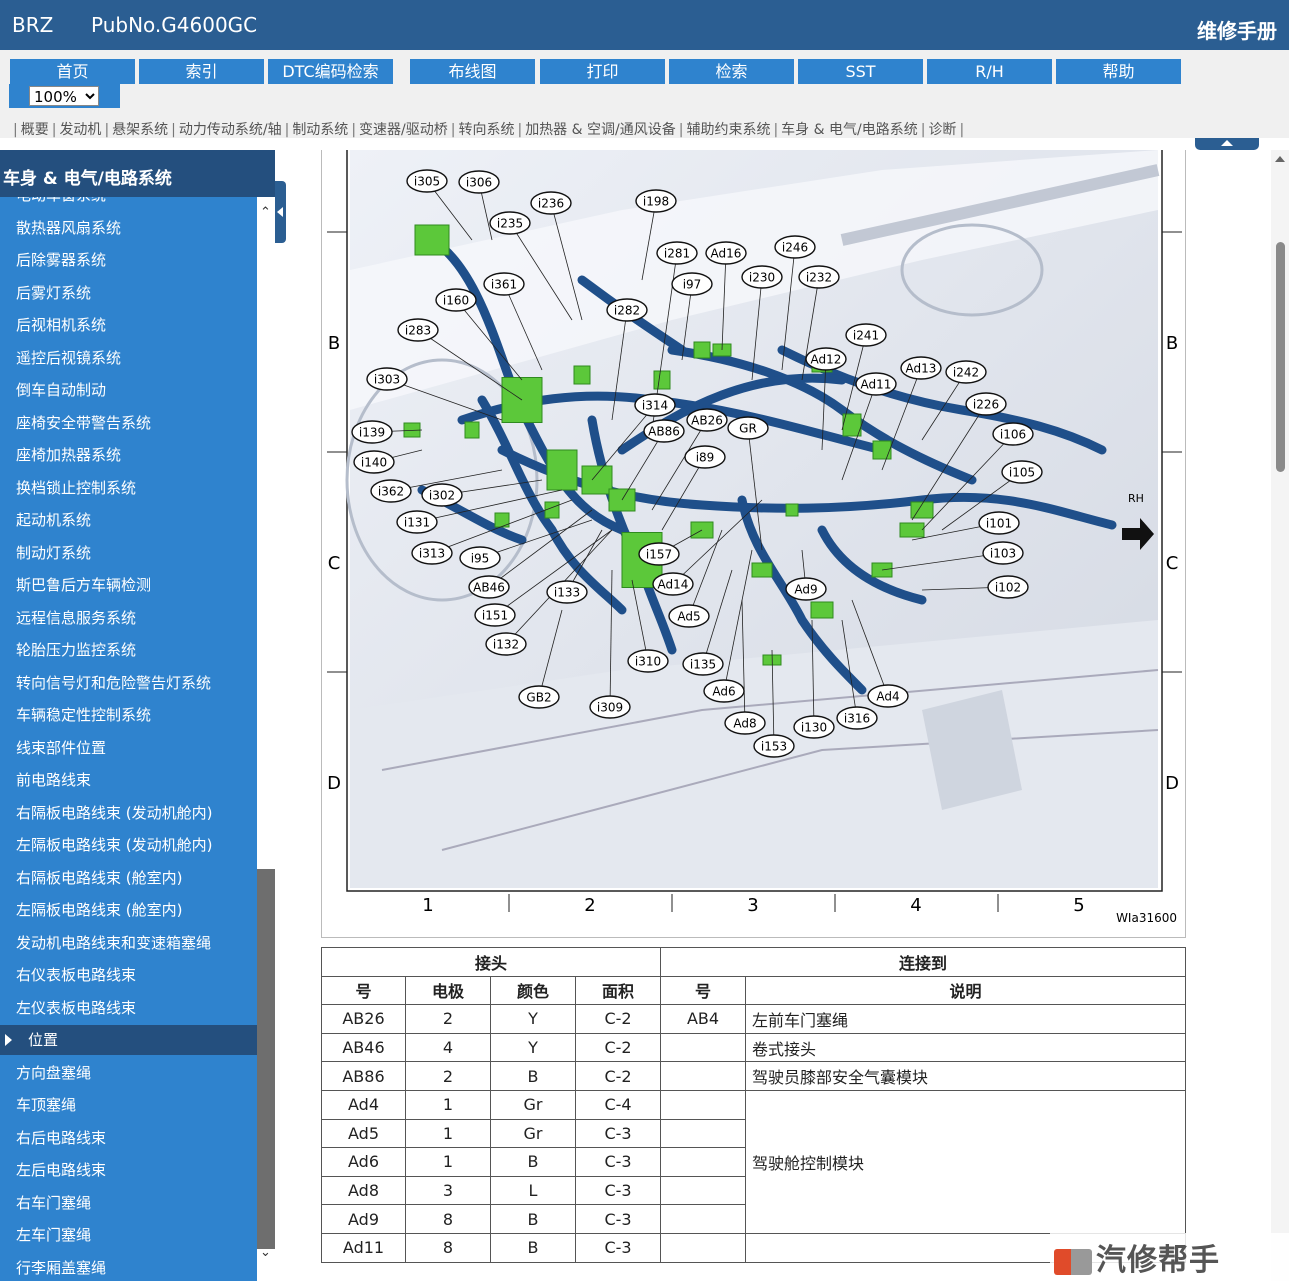 The image size is (1289, 1281). What do you see at coordinates (128, 203) in the screenshot?
I see `sidebar-item: 电动车窗系统` at bounding box center [128, 203].